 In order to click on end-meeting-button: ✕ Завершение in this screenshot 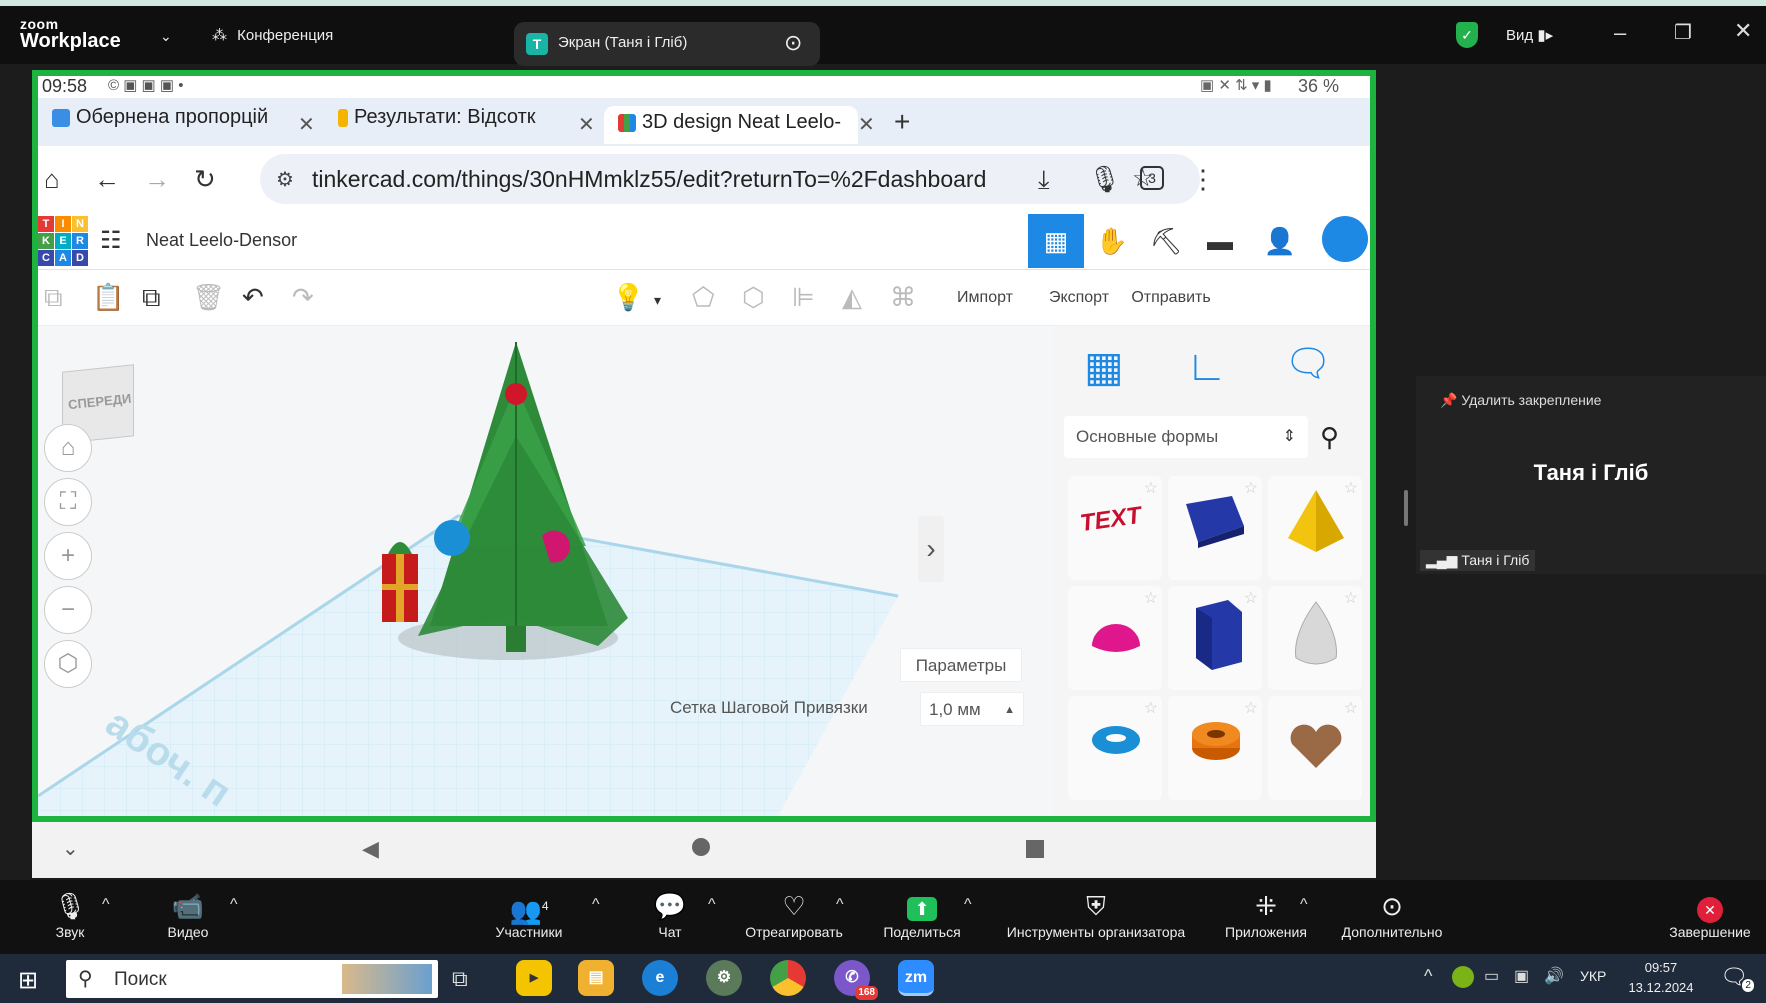, I will do `click(1710, 914)`.